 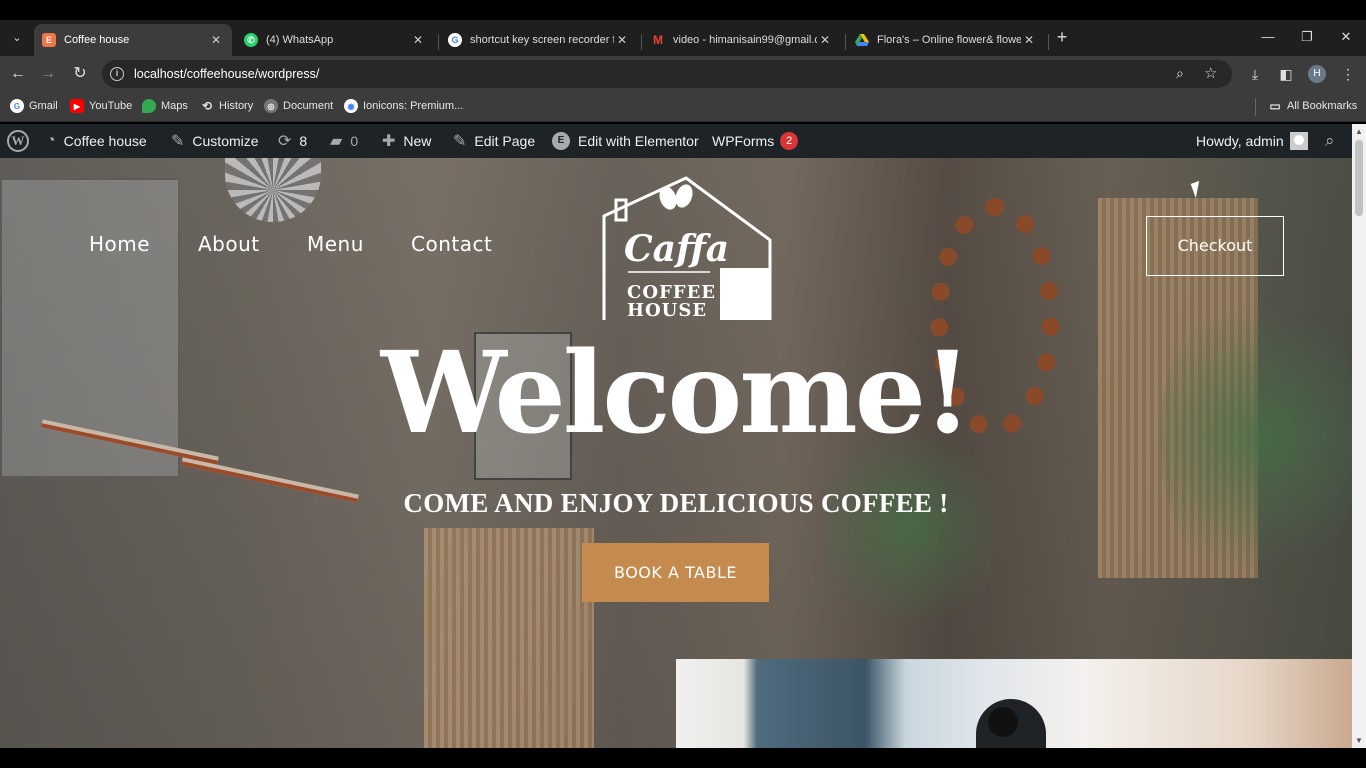 What do you see at coordinates (505, 141) in the screenshot?
I see `edit-page-label: Edit Page` at bounding box center [505, 141].